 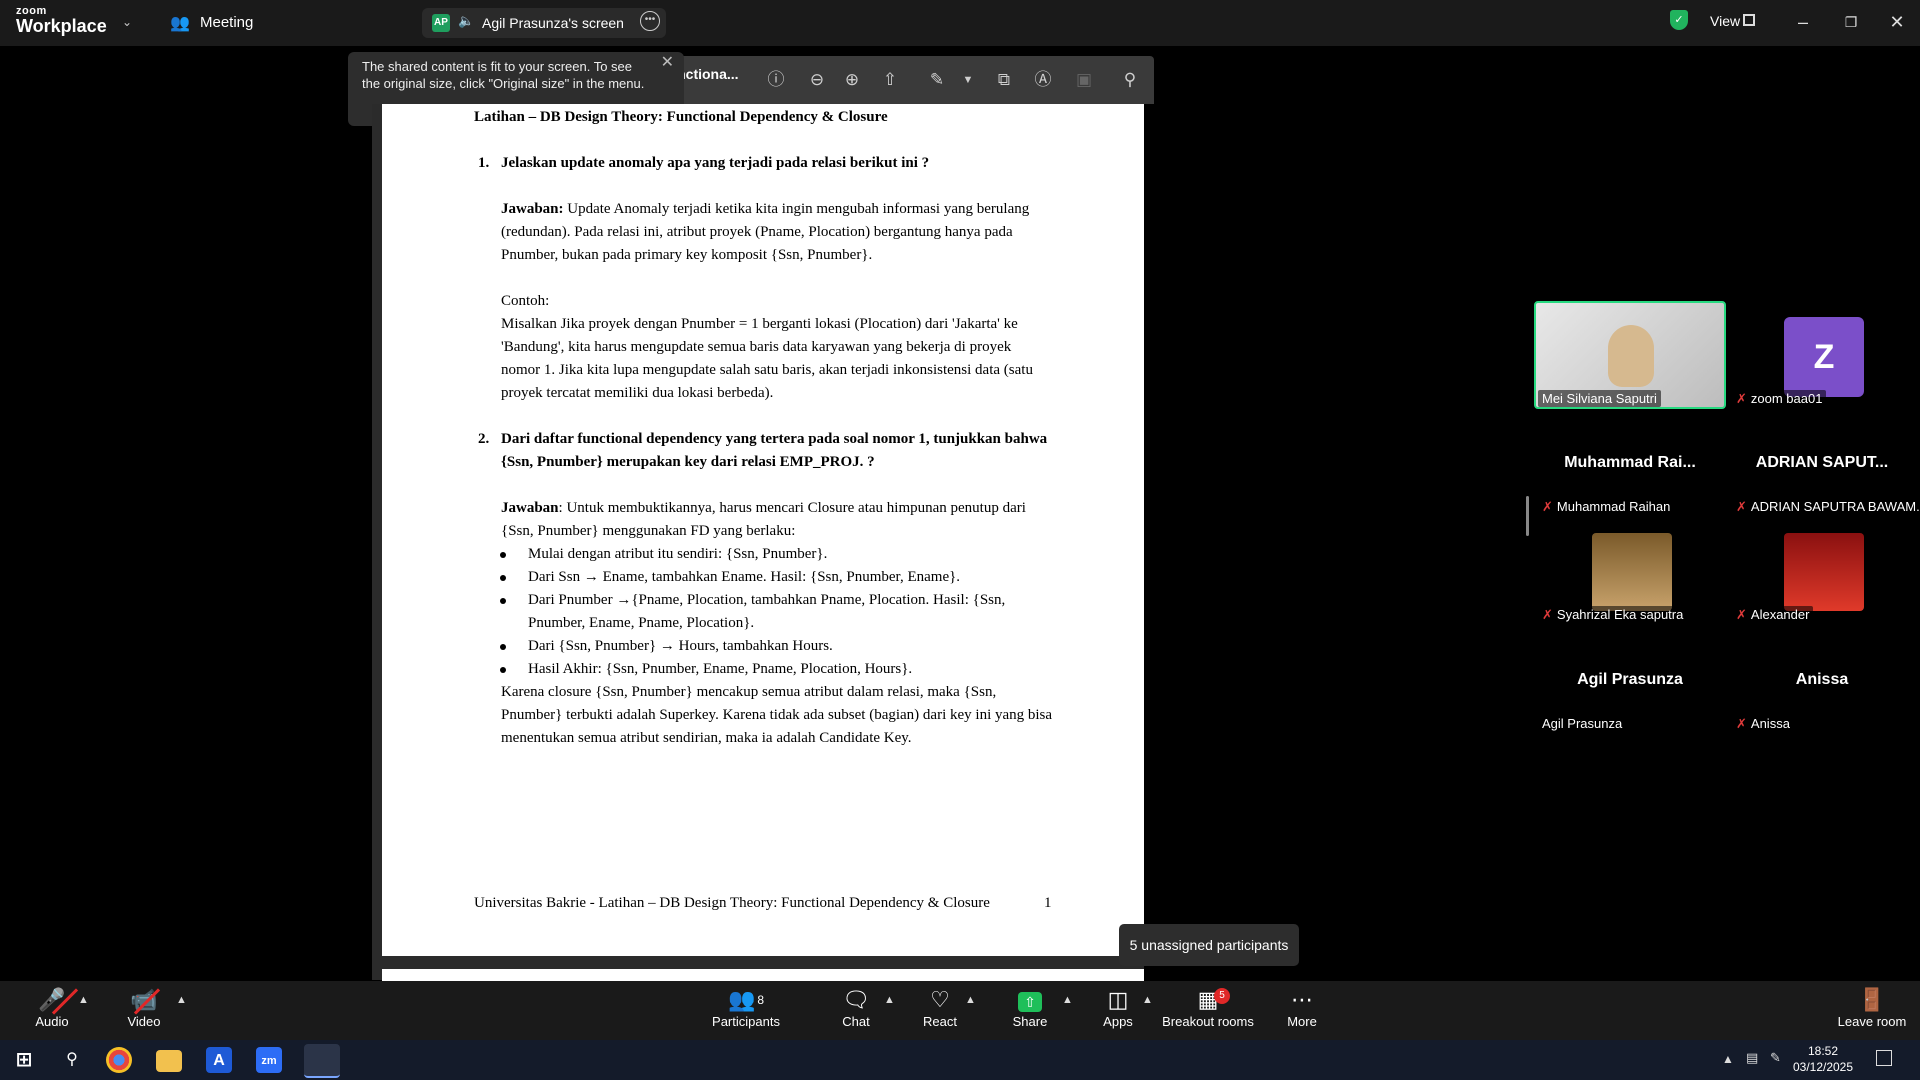 I want to click on react-options-caret-icon: ▲, so click(x=970, y=1000).